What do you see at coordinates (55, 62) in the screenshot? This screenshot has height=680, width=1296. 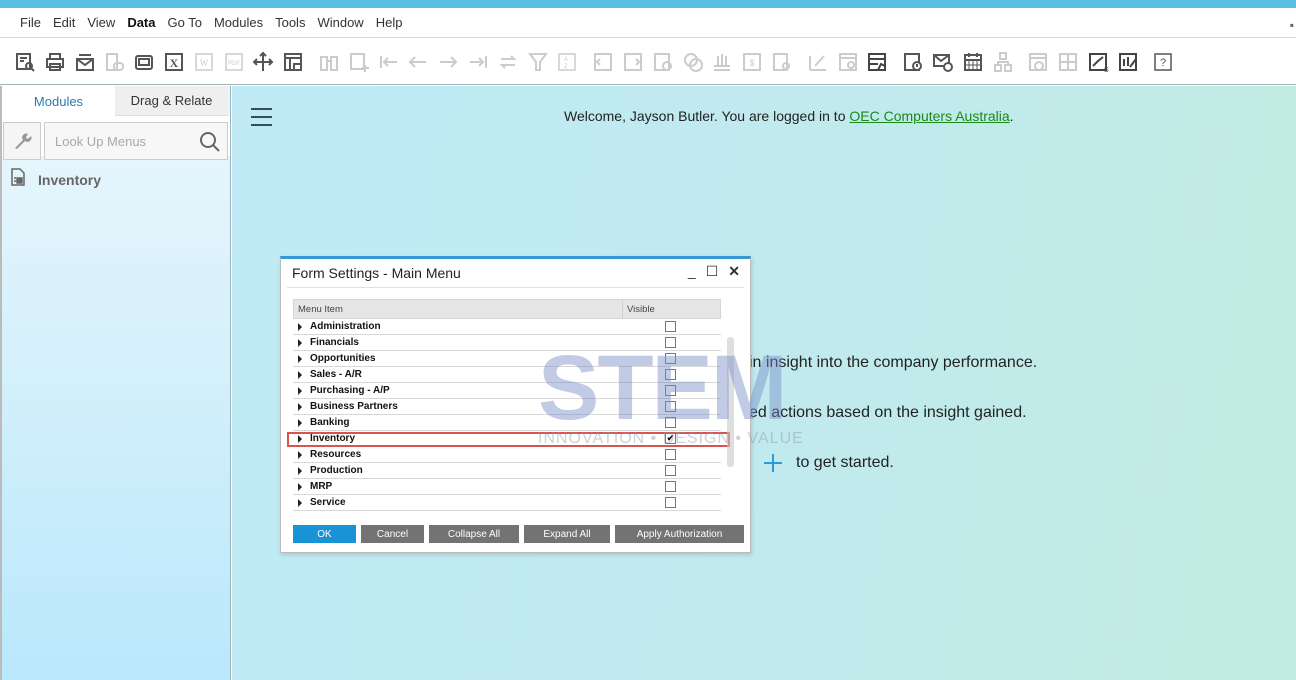 I see `print-icon` at bounding box center [55, 62].